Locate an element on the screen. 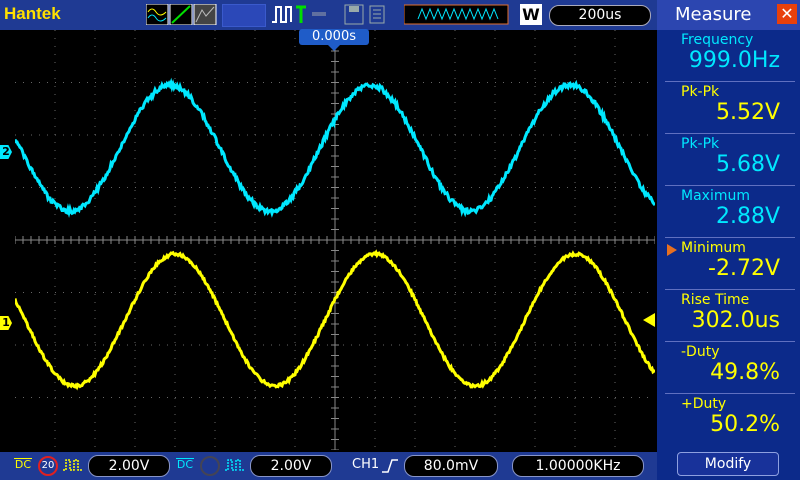 Image resolution: width=800 pixels, height=480 pixels. trigger-level: 80.0mV is located at coordinates (451, 466).